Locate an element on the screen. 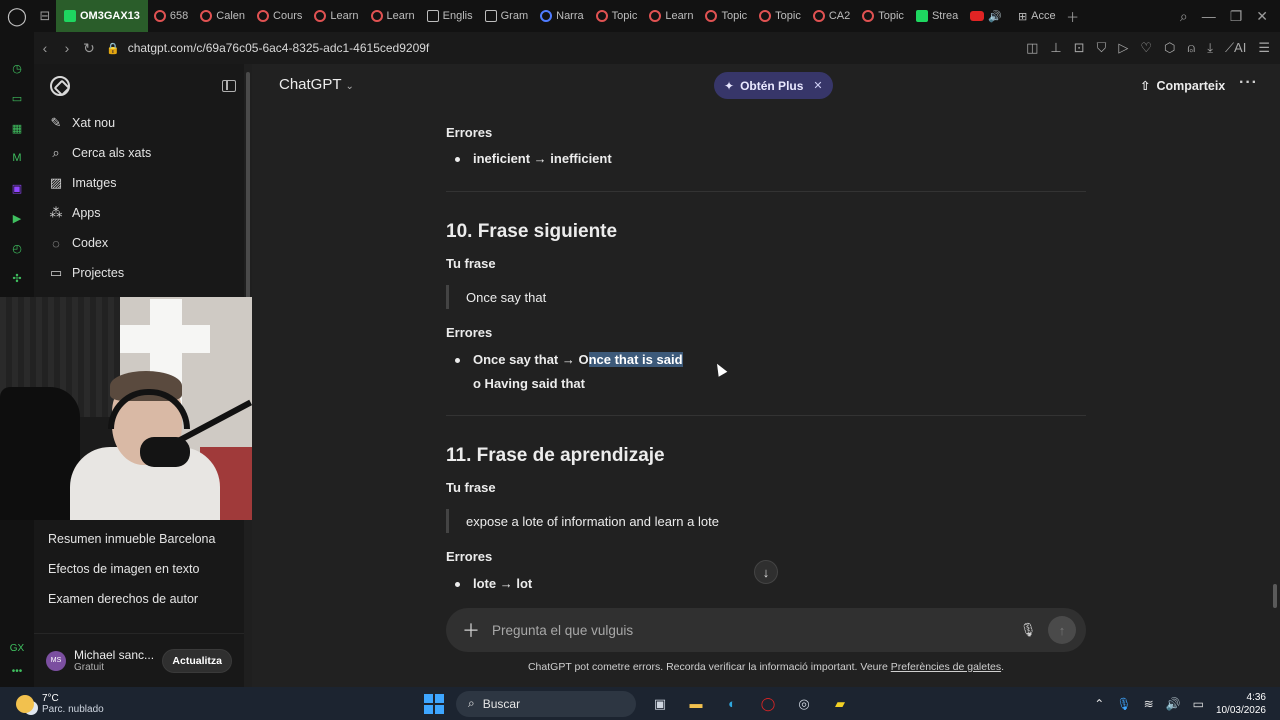 The image size is (1280, 720). split-view-icon: ◫ is located at coordinates (1032, 48).